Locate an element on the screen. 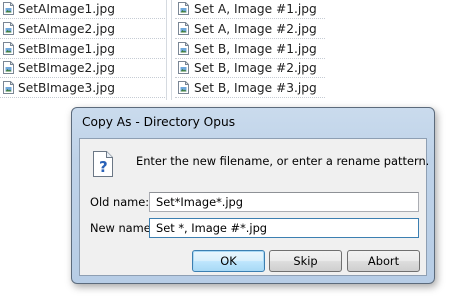  list-item: Set B, Image #1.jpg is located at coordinates (250, 49).